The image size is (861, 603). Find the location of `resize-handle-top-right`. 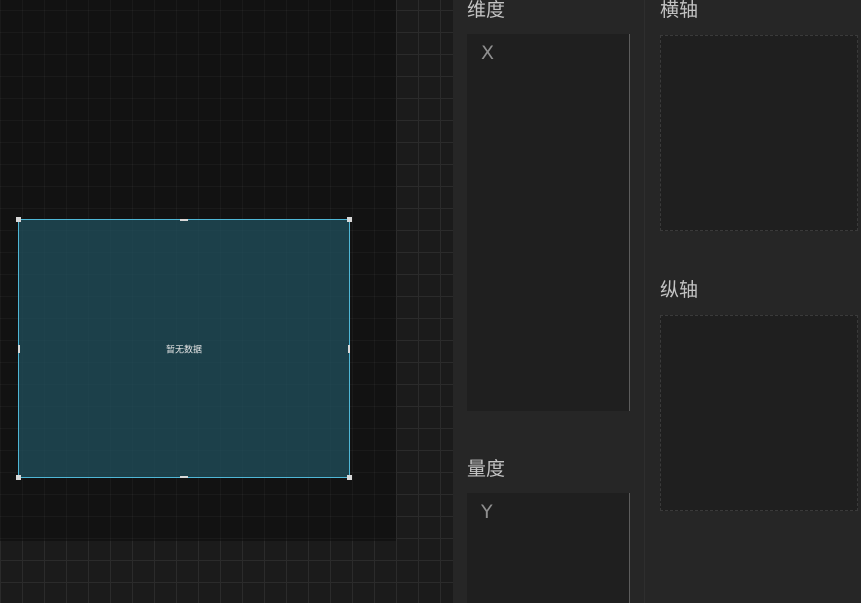

resize-handle-top-right is located at coordinates (349, 219).